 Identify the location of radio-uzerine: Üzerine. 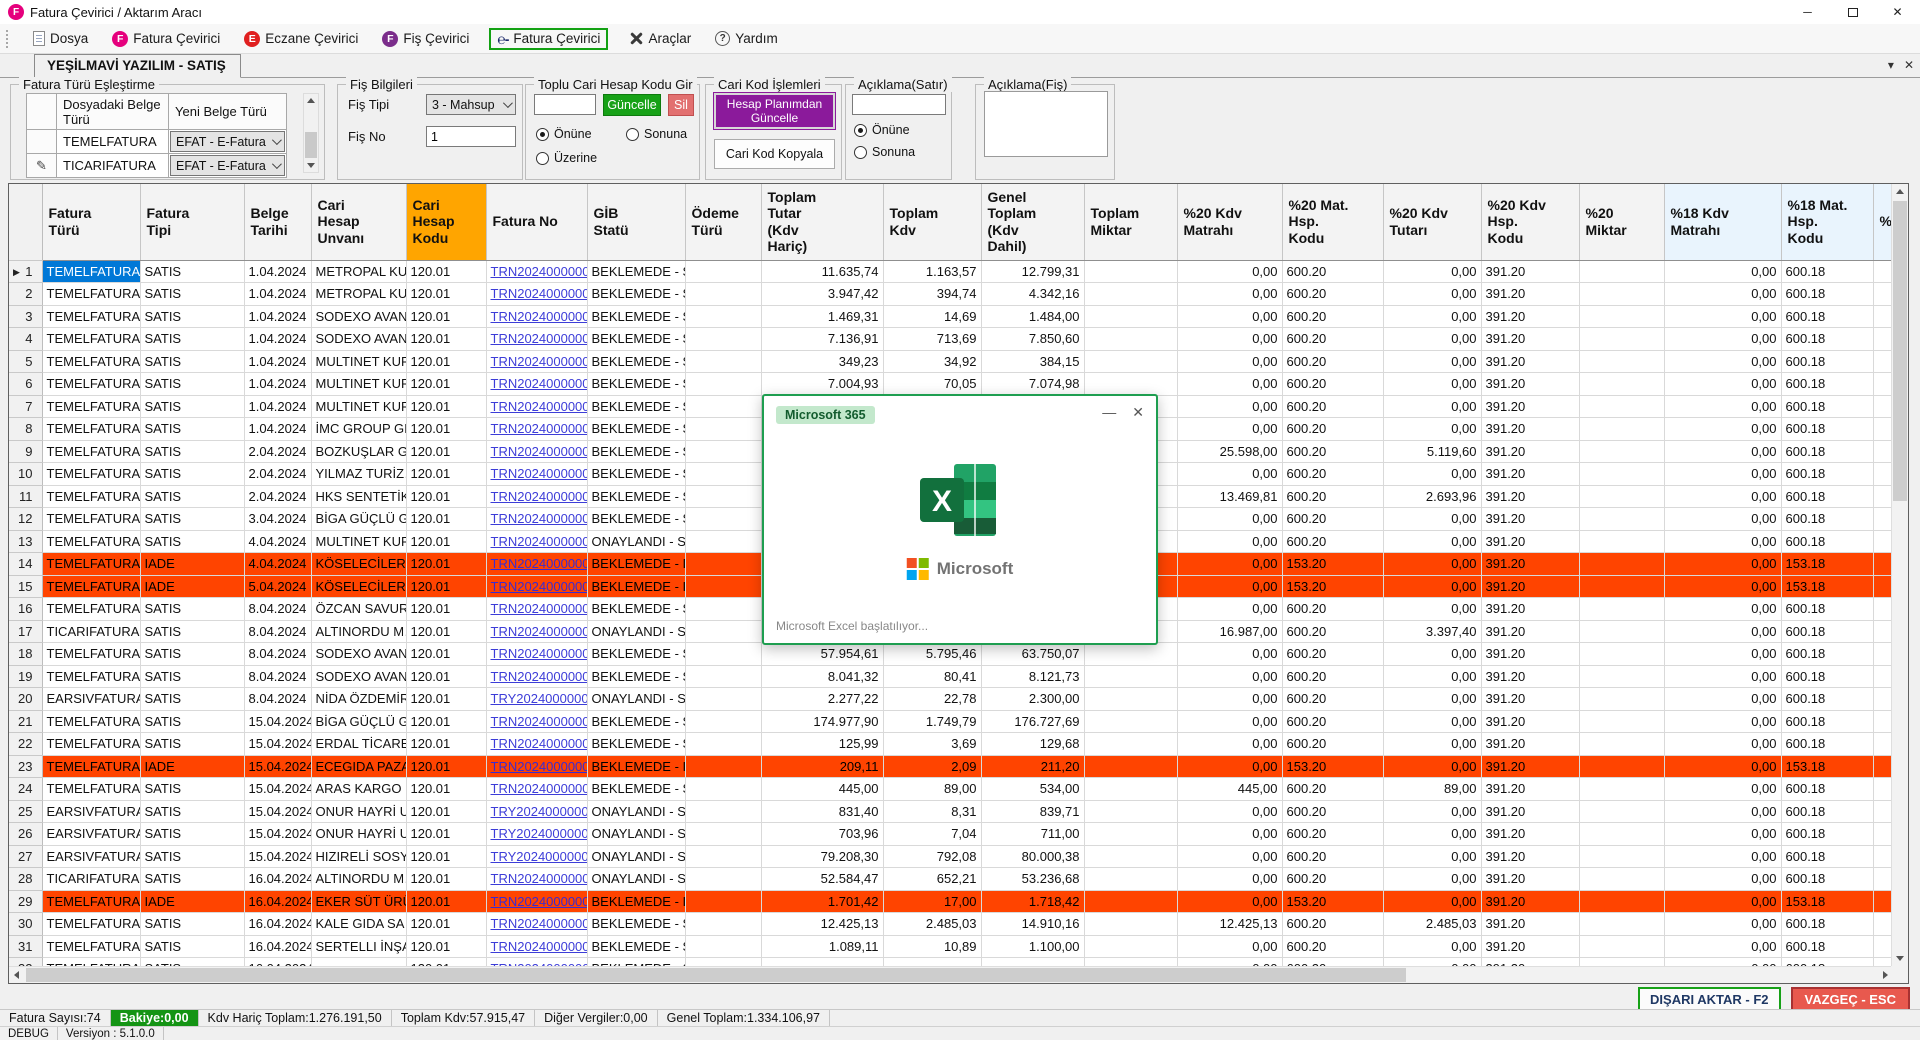
(566, 158).